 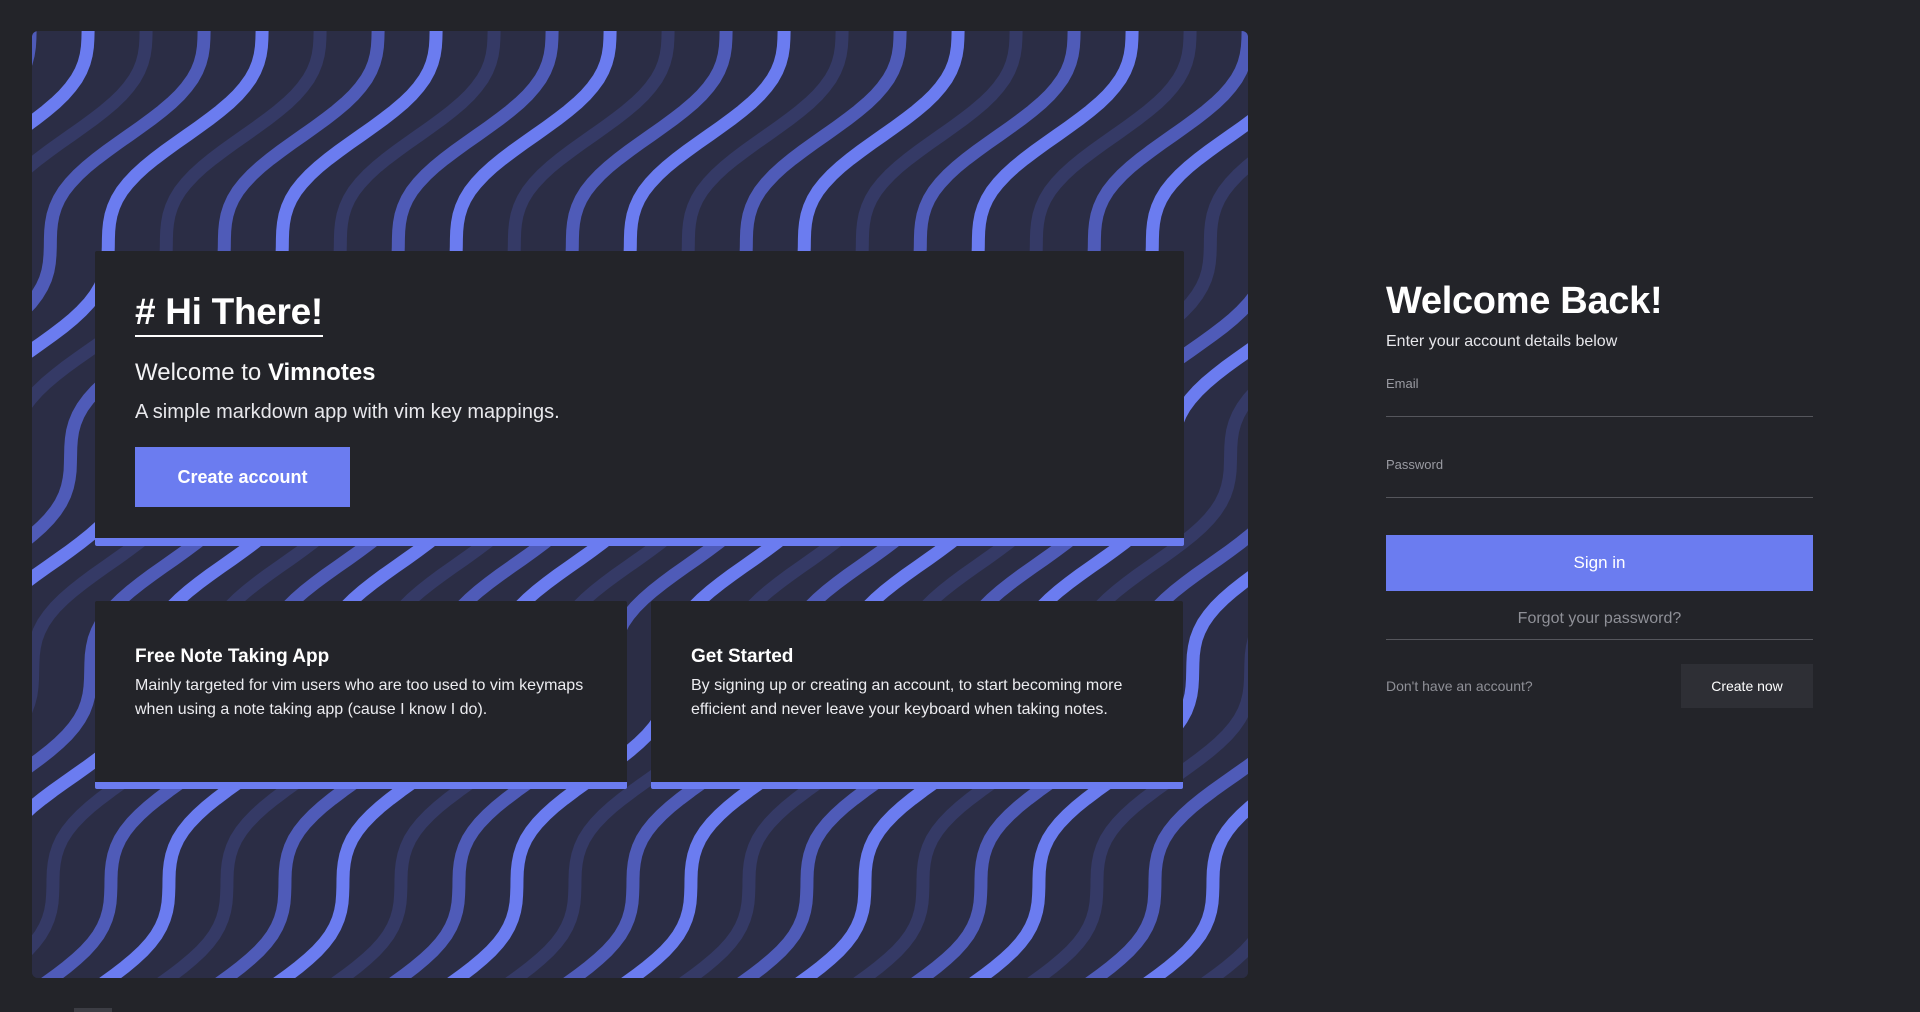 I want to click on sign-in-button: Sign in, so click(x=1599, y=563).